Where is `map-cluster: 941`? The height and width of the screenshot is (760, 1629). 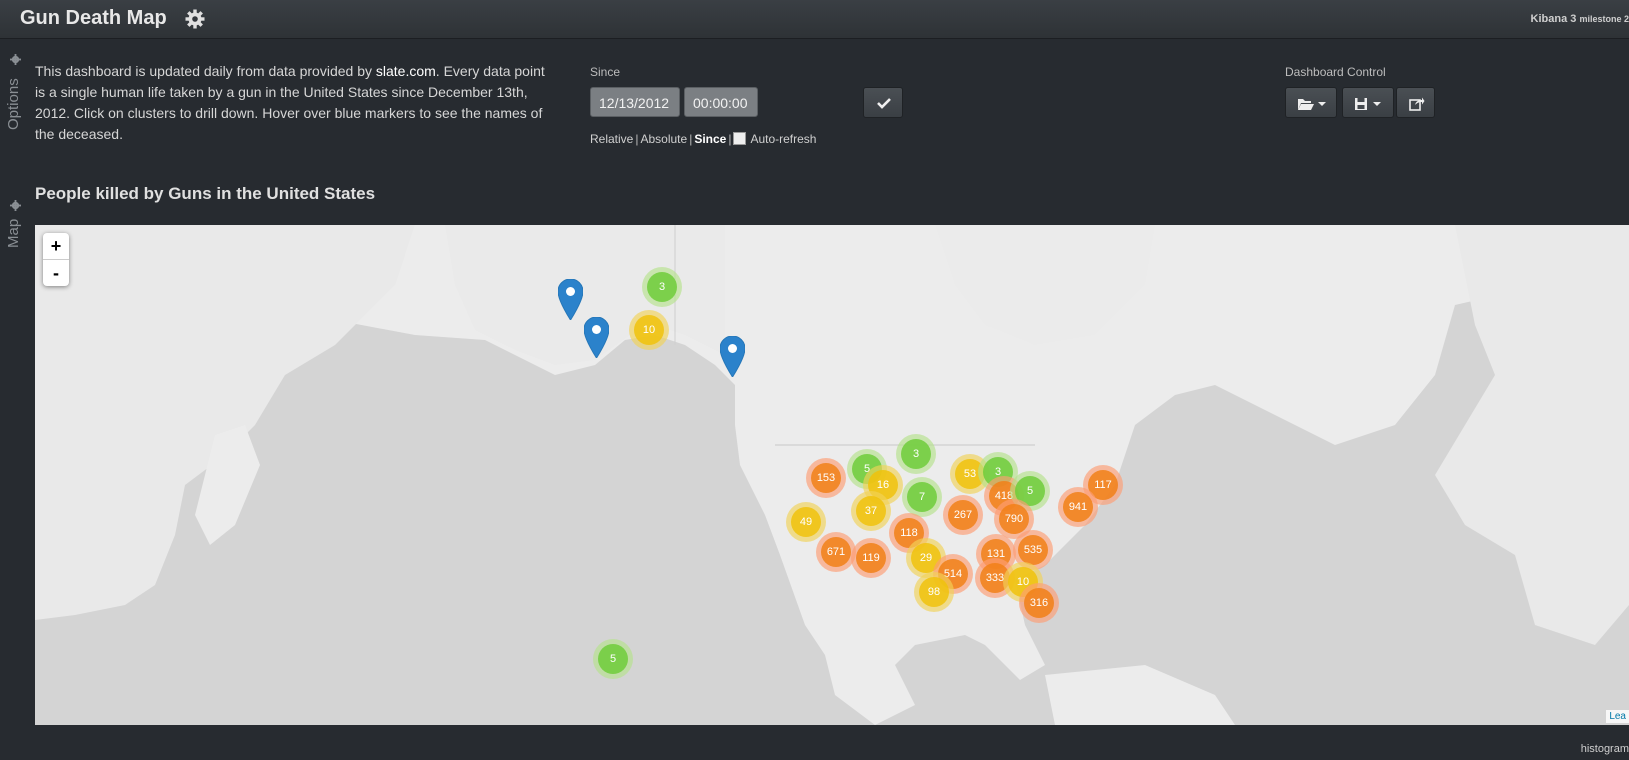
map-cluster: 941 is located at coordinates (1078, 507).